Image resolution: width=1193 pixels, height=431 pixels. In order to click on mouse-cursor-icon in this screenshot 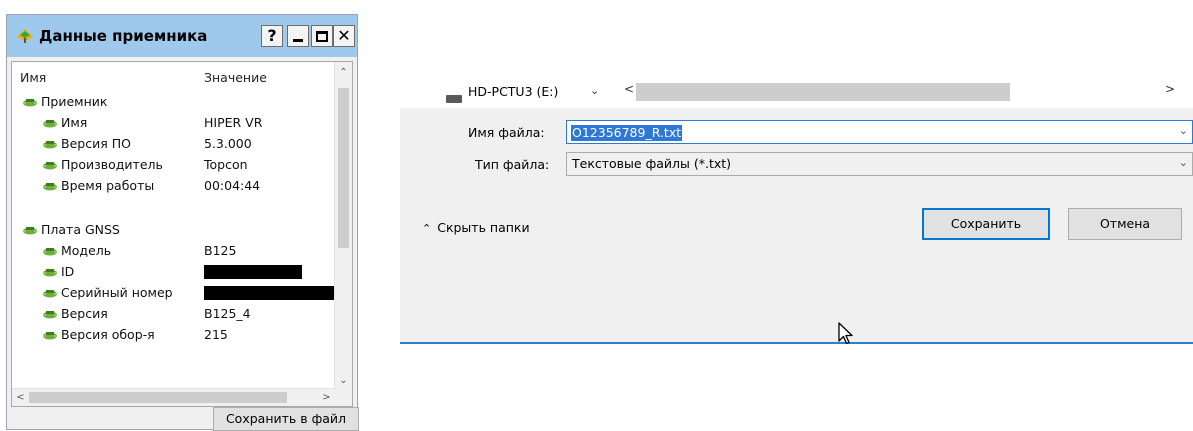, I will do `click(845, 333)`.